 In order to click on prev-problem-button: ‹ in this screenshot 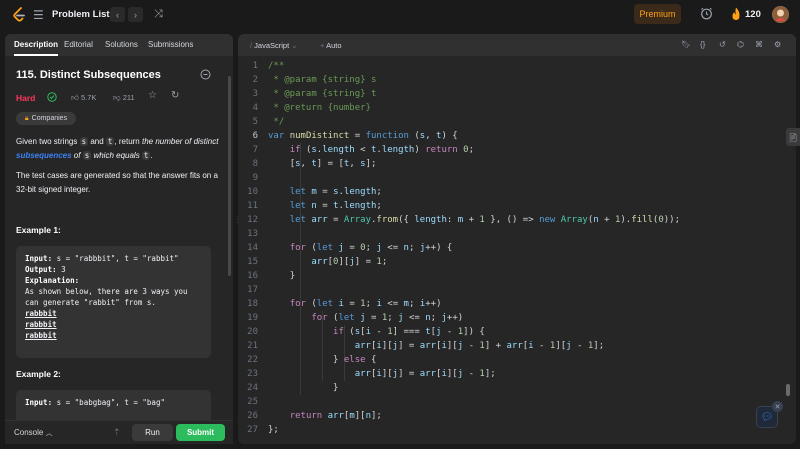, I will do `click(117, 14)`.